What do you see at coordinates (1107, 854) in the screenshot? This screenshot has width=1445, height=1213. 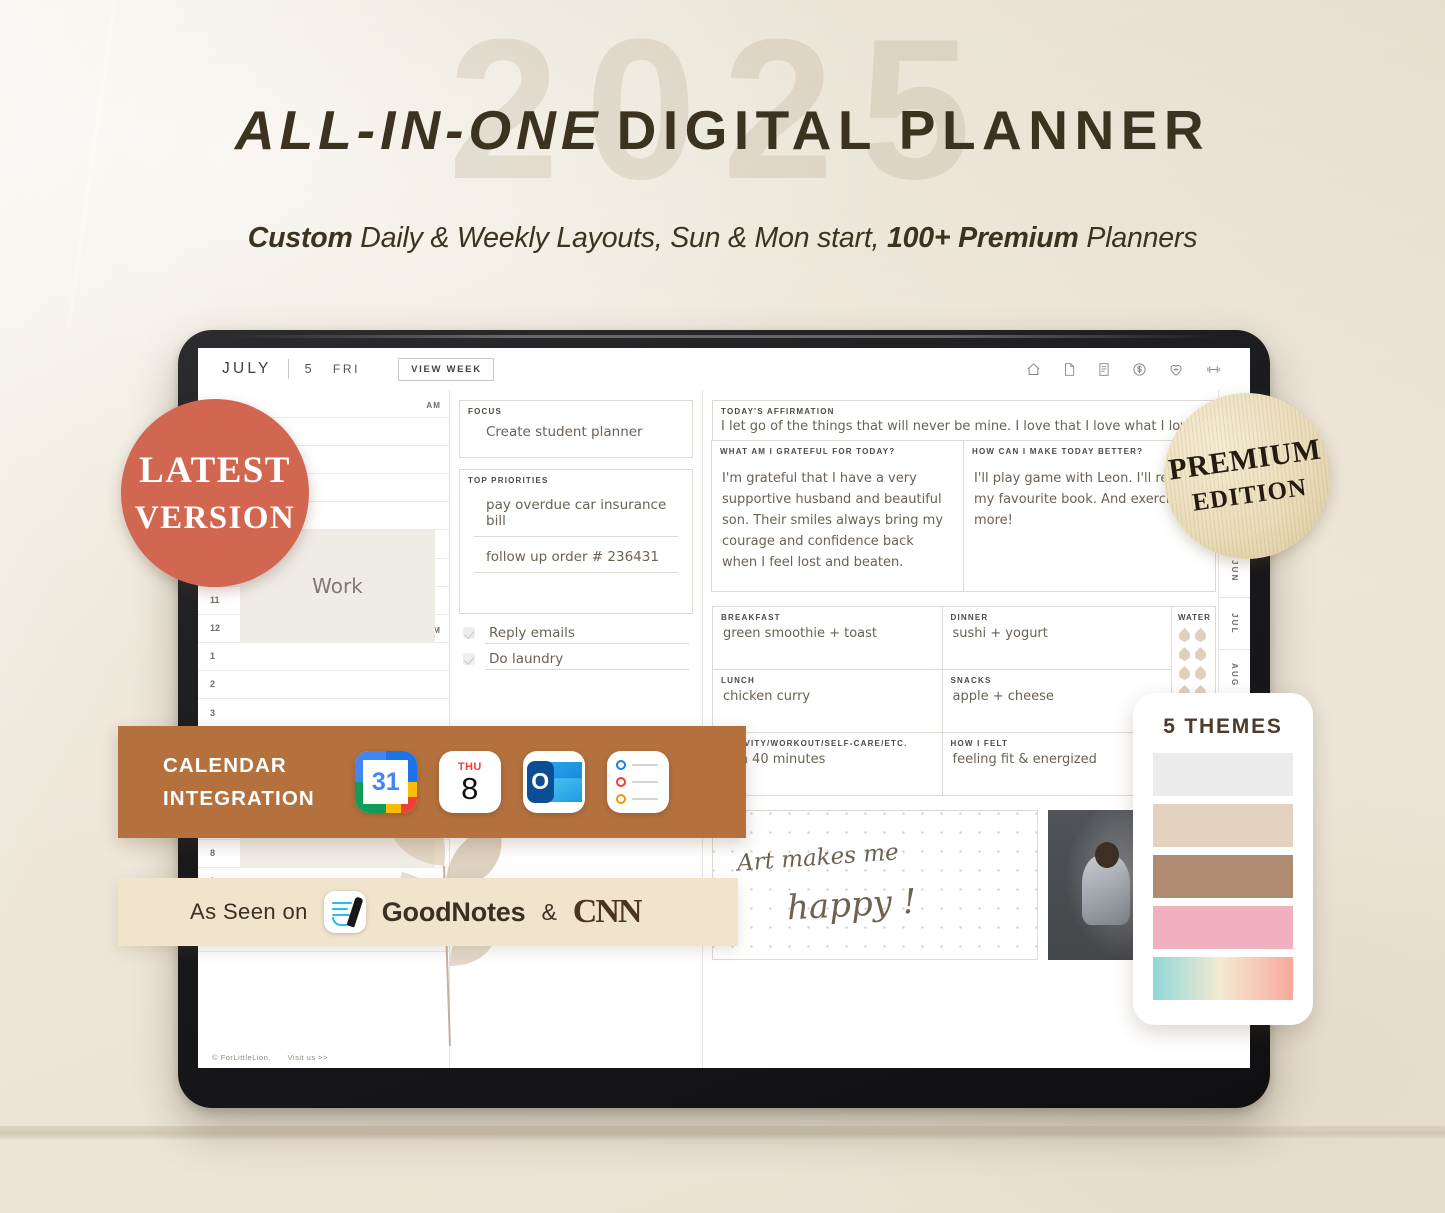 I see `photo-person-head` at bounding box center [1107, 854].